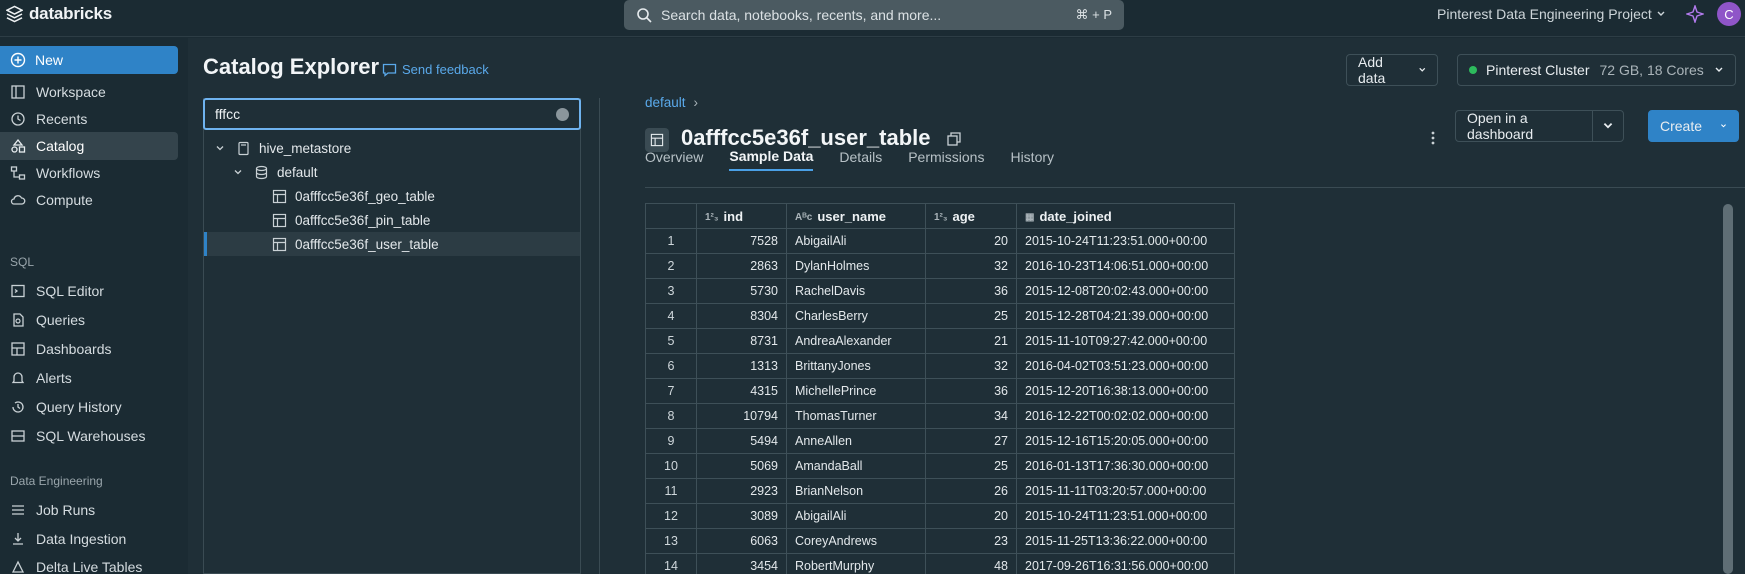 Image resolution: width=1745 pixels, height=574 pixels. Describe the element at coordinates (741, 441) in the screenshot. I see `ind-cell: 5494` at that location.